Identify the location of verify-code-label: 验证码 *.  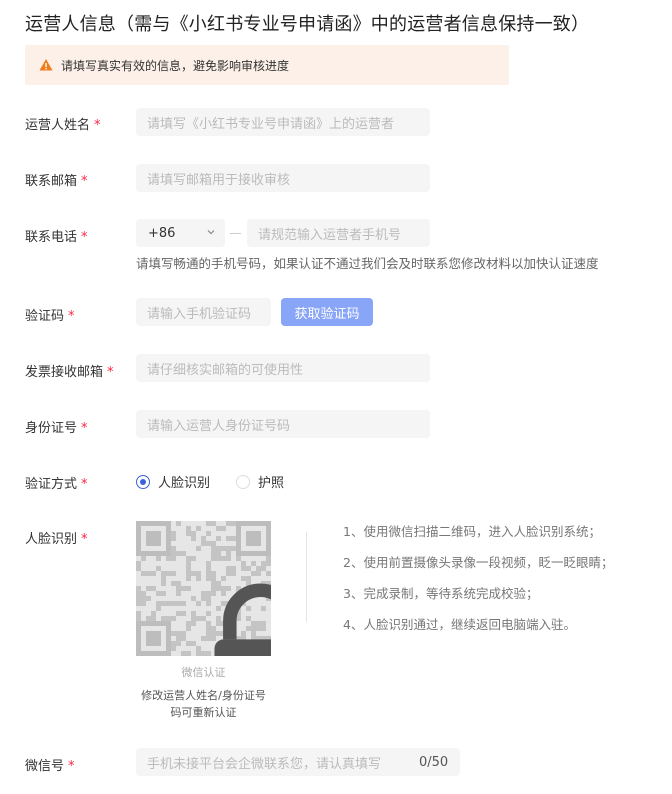
(50, 316).